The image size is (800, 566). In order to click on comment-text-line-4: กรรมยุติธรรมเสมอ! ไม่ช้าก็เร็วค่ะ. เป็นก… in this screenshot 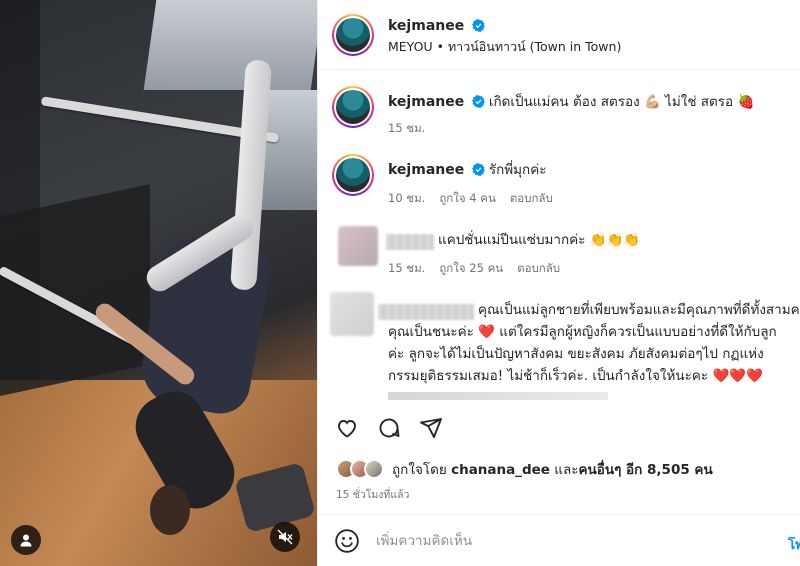, I will do `click(575, 376)`.